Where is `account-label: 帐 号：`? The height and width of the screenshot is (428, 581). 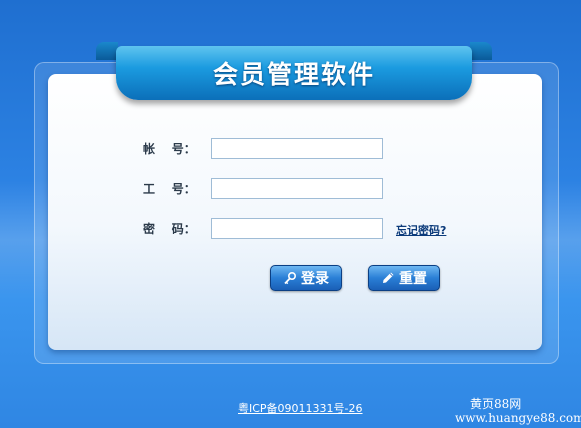 account-label: 帐 号： is located at coordinates (169, 149).